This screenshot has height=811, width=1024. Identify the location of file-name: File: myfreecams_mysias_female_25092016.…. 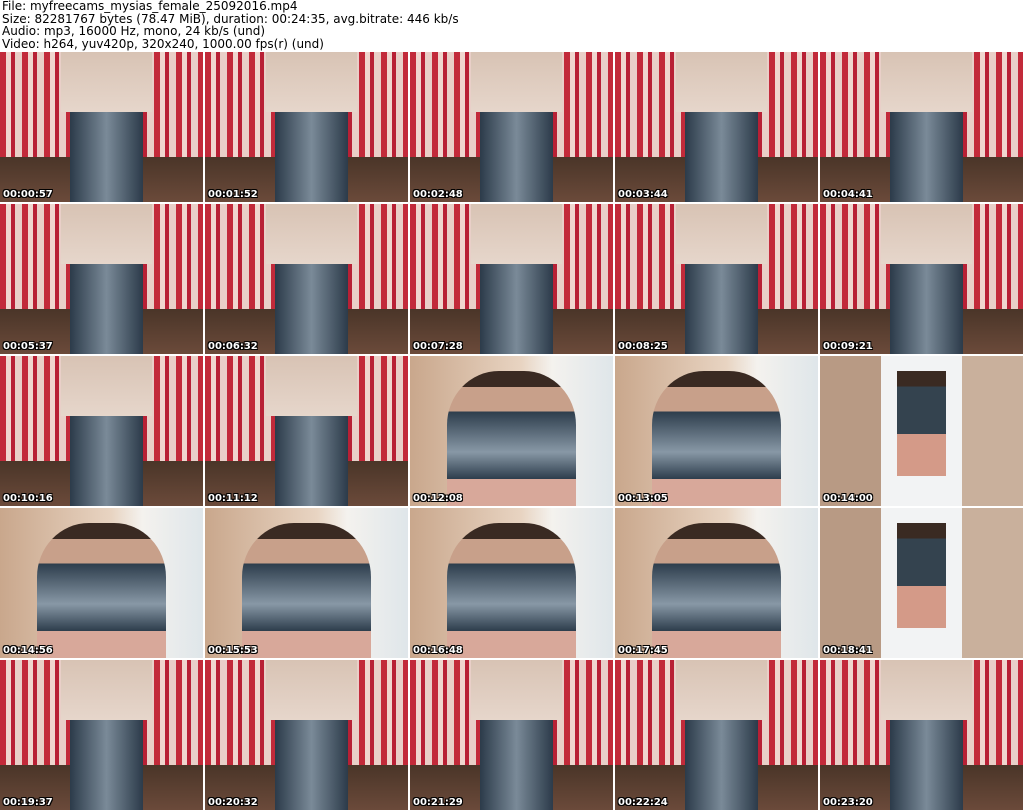
(150, 6).